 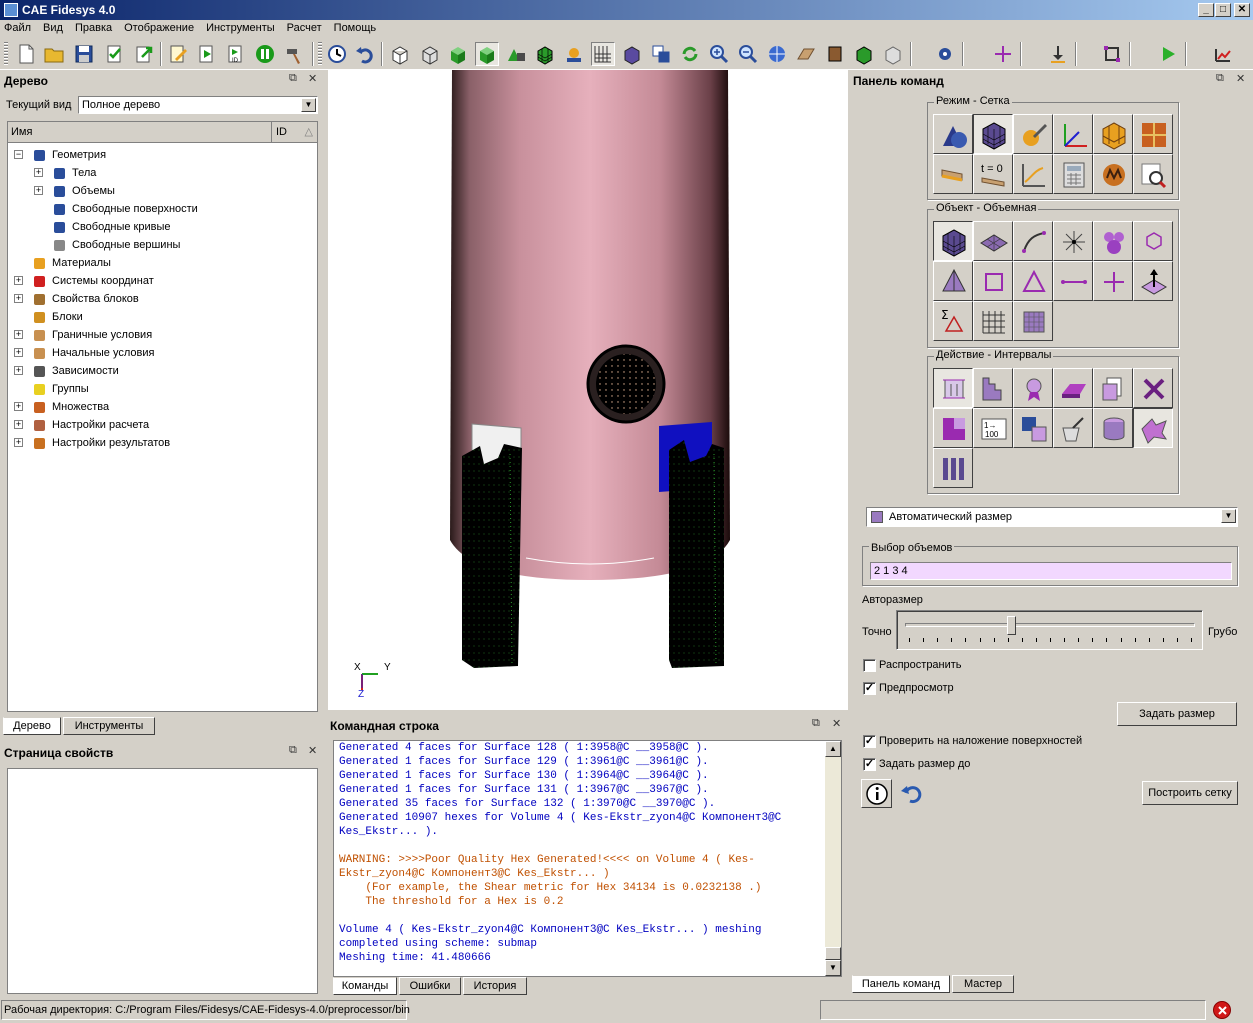 I want to click on properties-area, so click(x=162, y=881).